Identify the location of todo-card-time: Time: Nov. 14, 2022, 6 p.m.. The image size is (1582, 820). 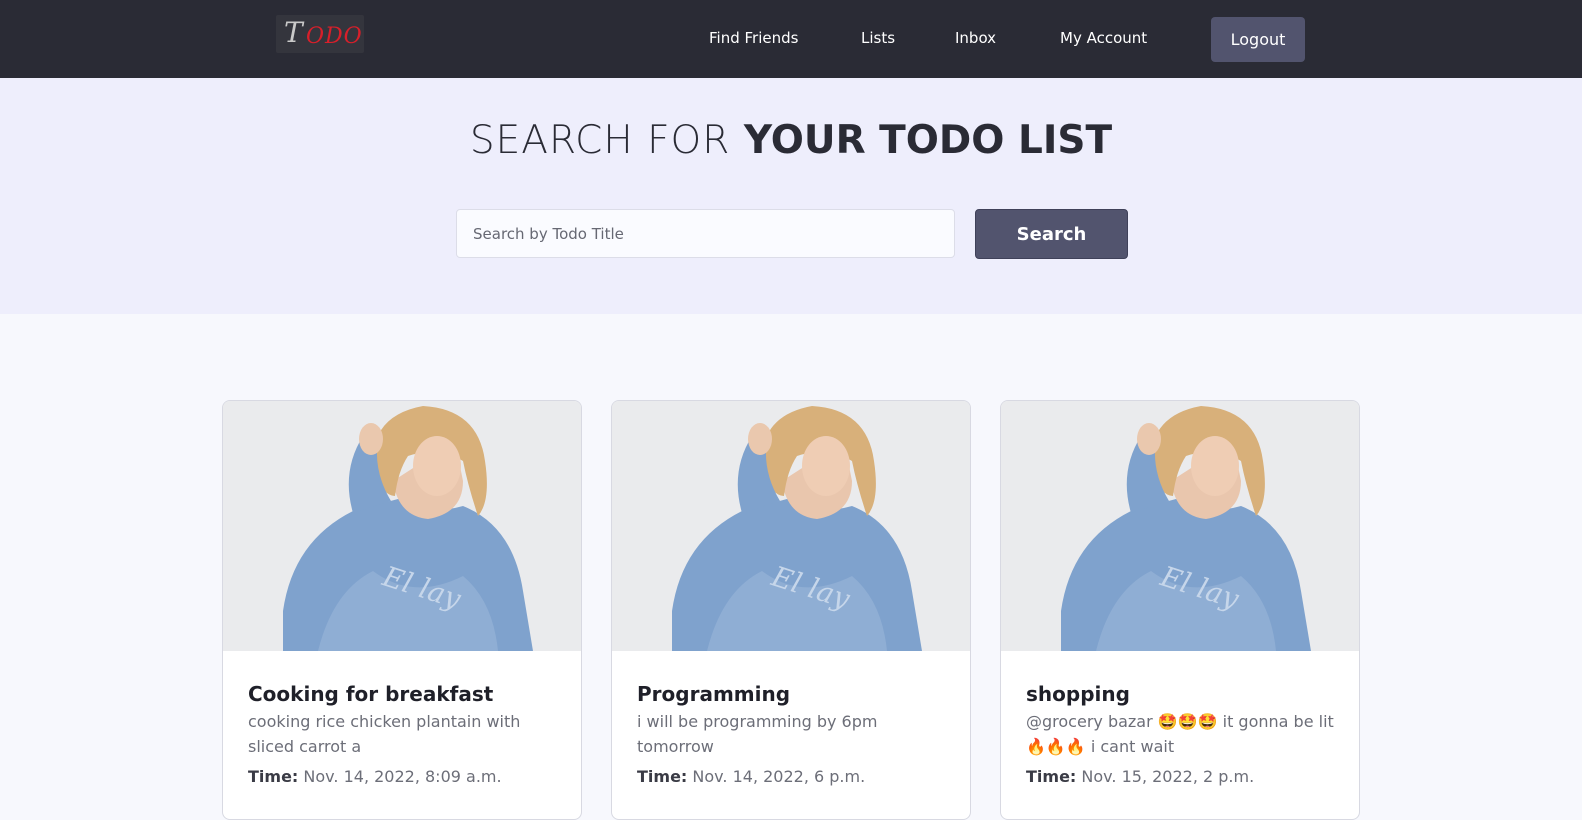
(794, 776).